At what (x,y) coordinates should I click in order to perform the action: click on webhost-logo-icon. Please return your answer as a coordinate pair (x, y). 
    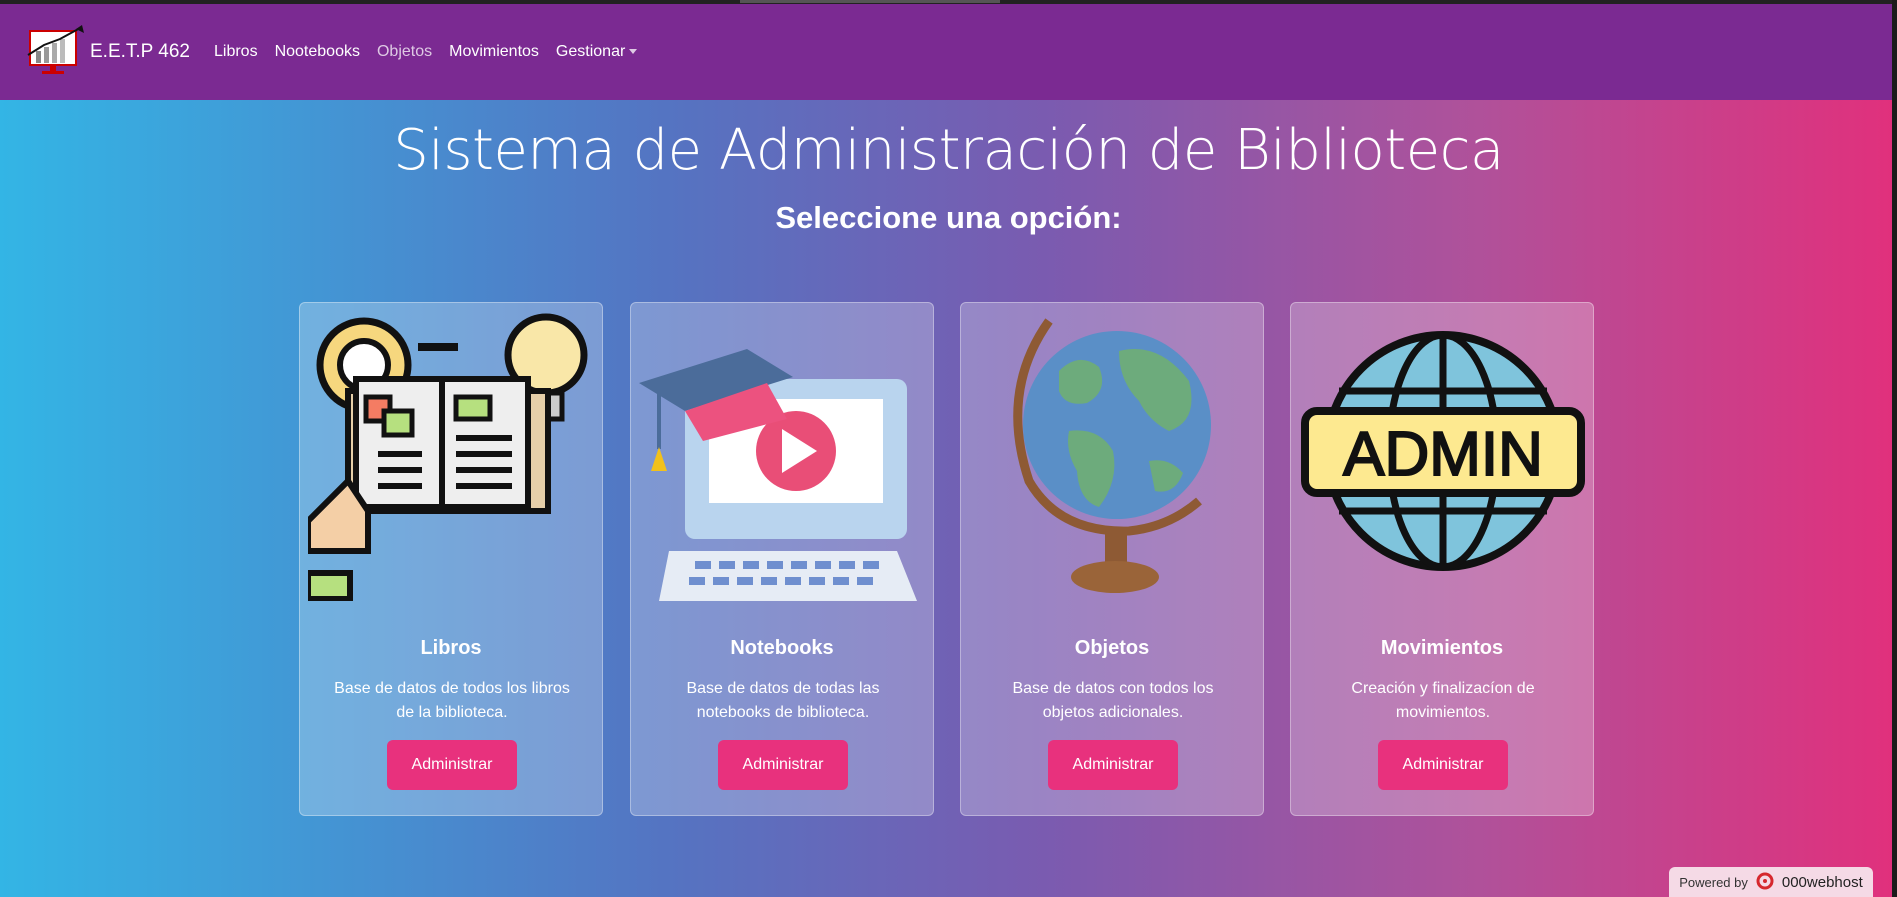
    Looking at the image, I should click on (1765, 882).